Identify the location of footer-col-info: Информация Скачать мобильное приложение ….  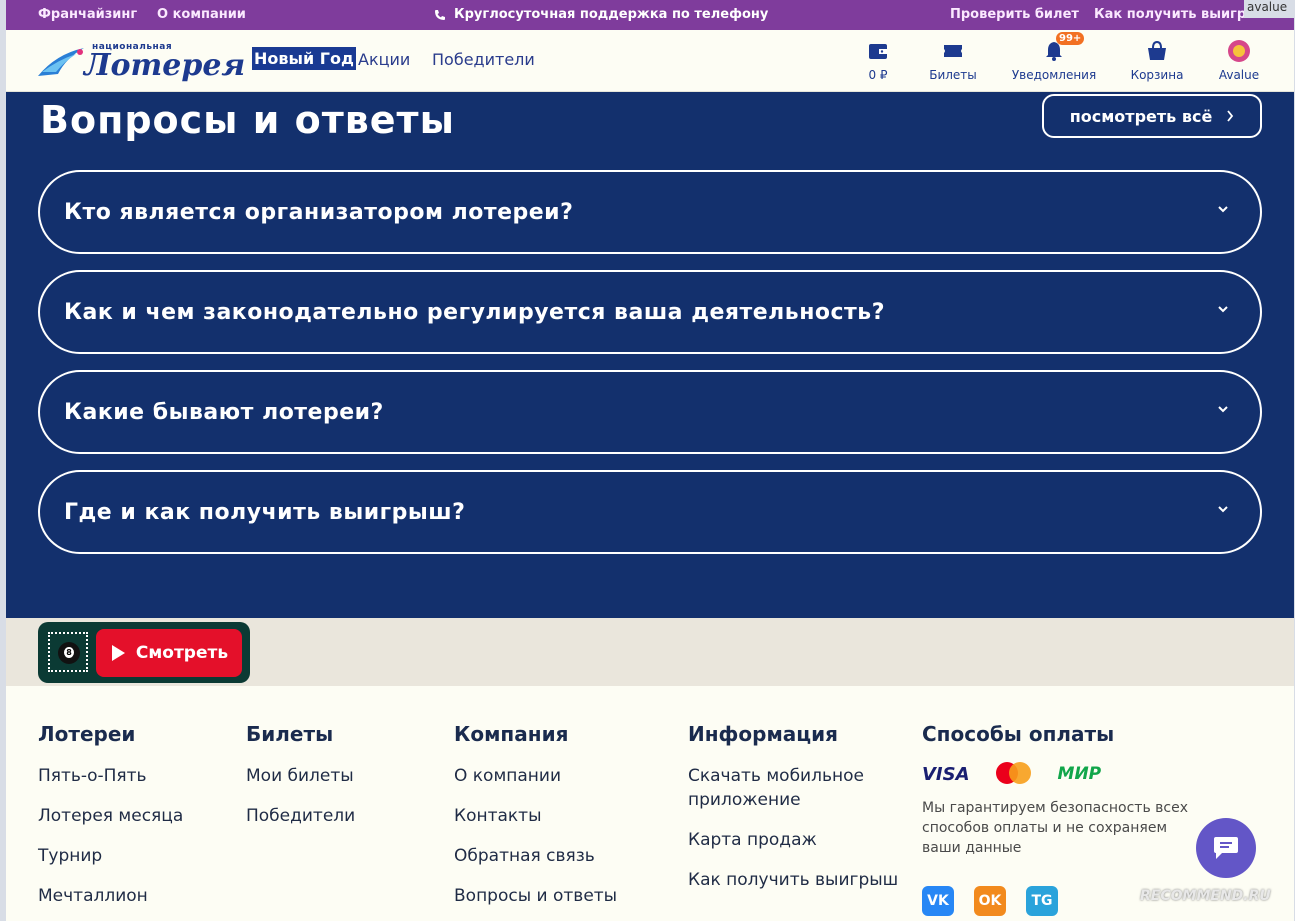
(793, 815).